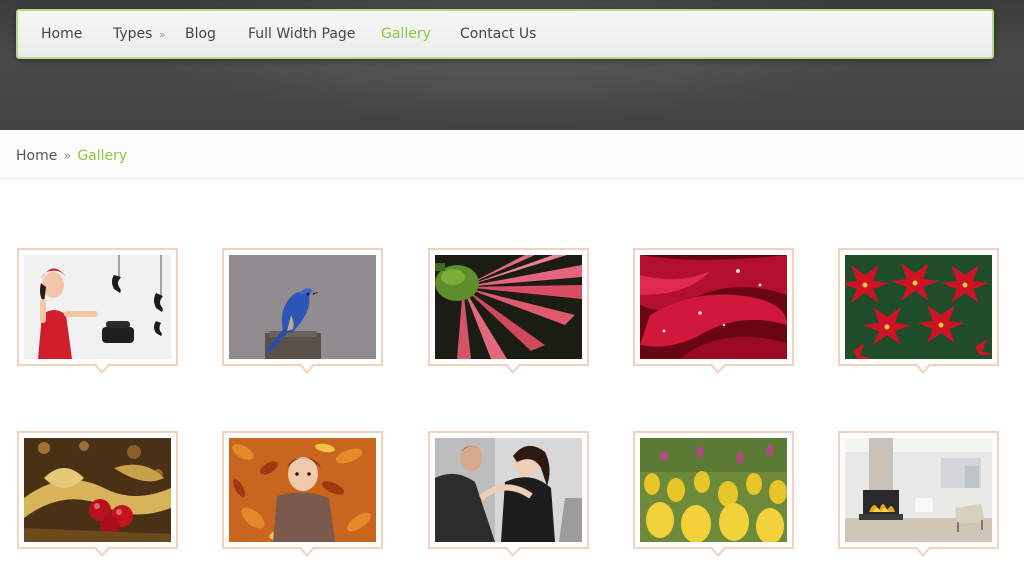 This screenshot has height=568, width=1024. What do you see at coordinates (36, 156) in the screenshot?
I see `breadcrumb-home-link: Home` at bounding box center [36, 156].